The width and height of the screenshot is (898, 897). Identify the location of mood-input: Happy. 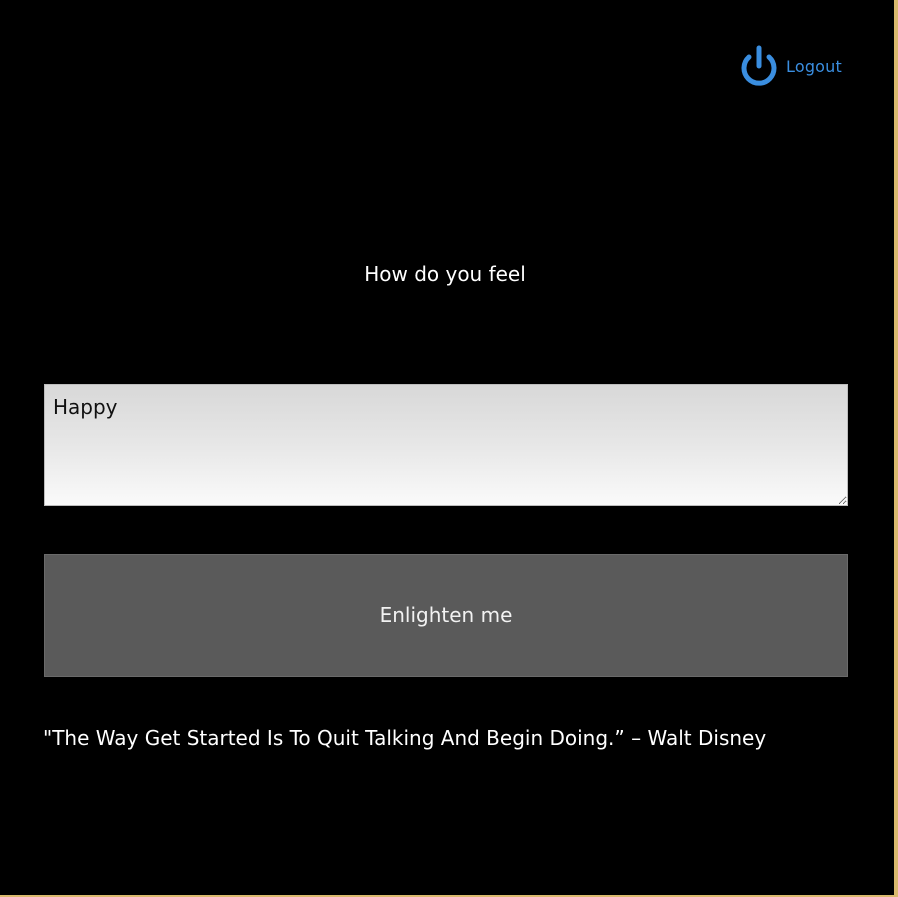
(446, 445).